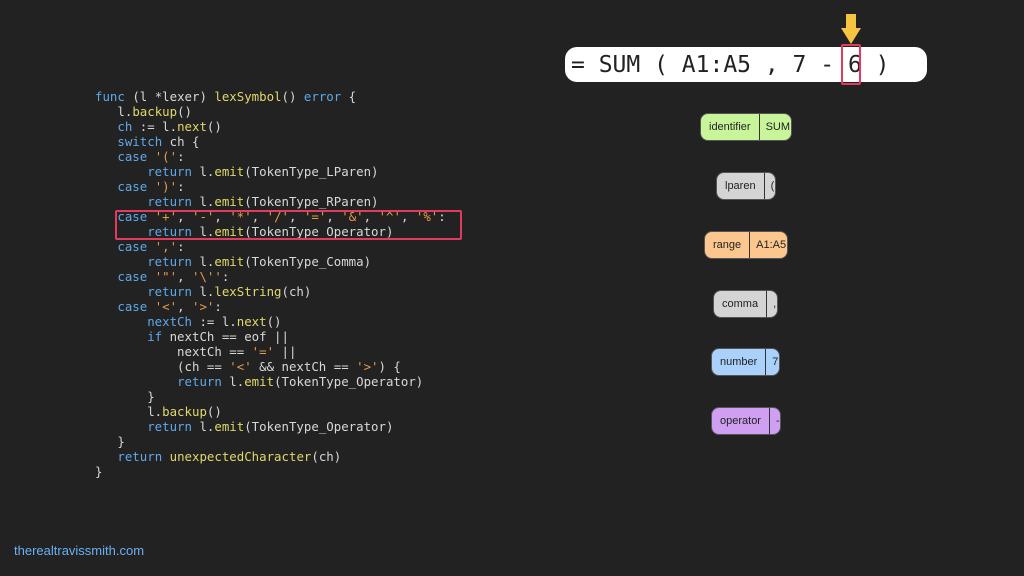 The height and width of the screenshot is (576, 1024). What do you see at coordinates (311, 201) in the screenshot?
I see `code-token: (TokenType_RParen)` at bounding box center [311, 201].